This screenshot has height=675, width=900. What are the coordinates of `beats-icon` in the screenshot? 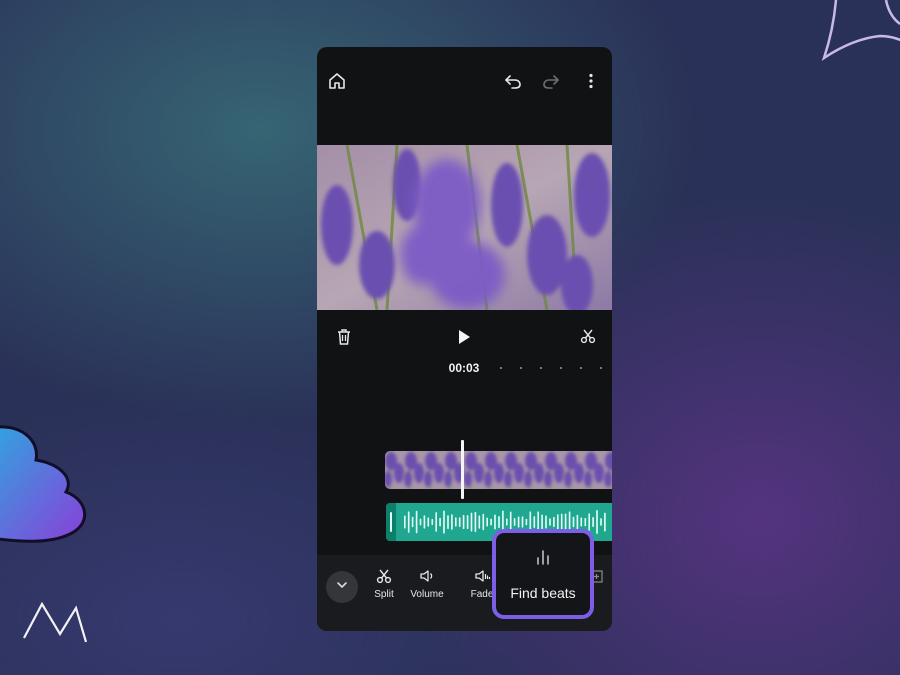 It's located at (543, 559).